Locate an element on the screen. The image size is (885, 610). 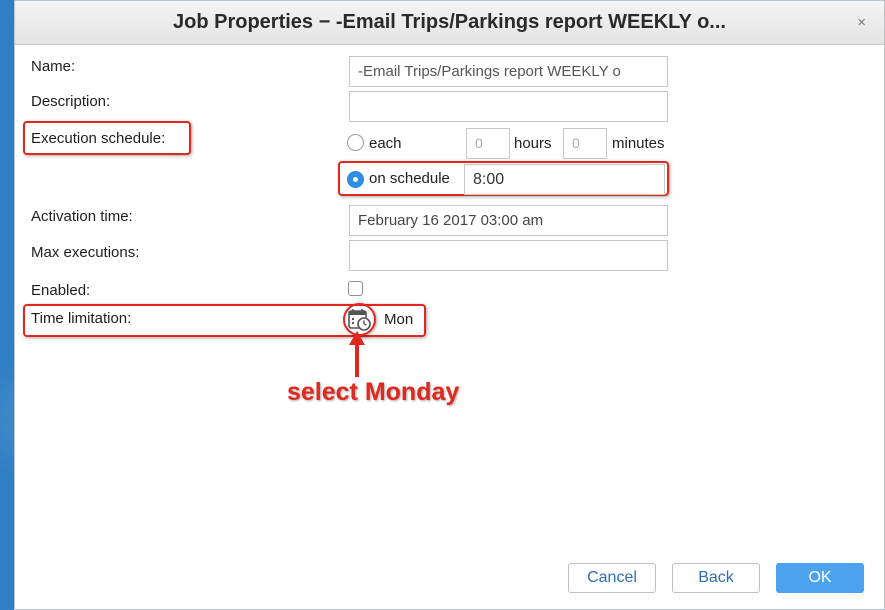
execution-schedule-highlight is located at coordinates (107, 138).